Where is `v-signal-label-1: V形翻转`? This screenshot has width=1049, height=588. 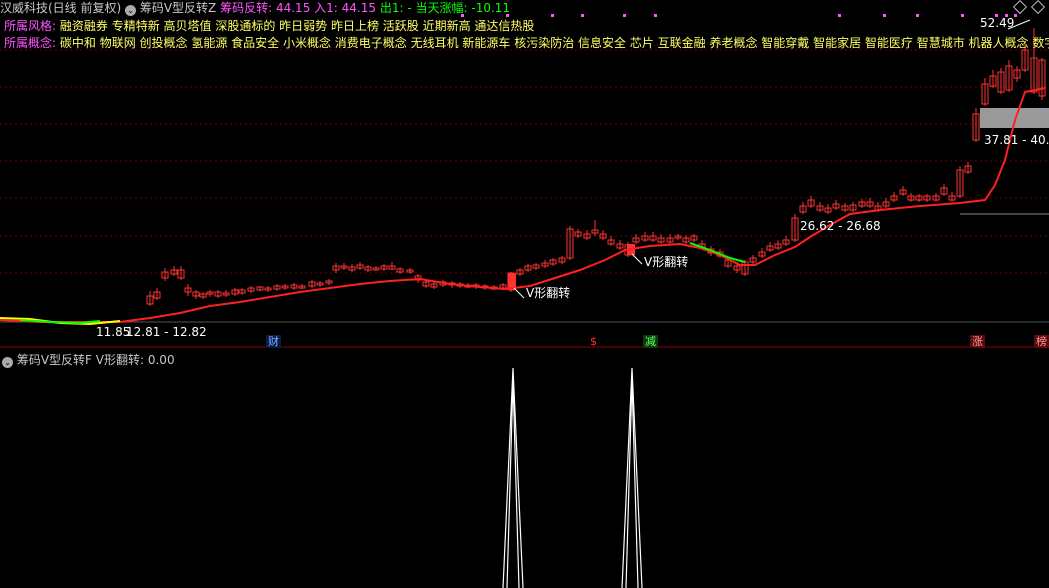
v-signal-label-1: V形翻转 is located at coordinates (548, 293).